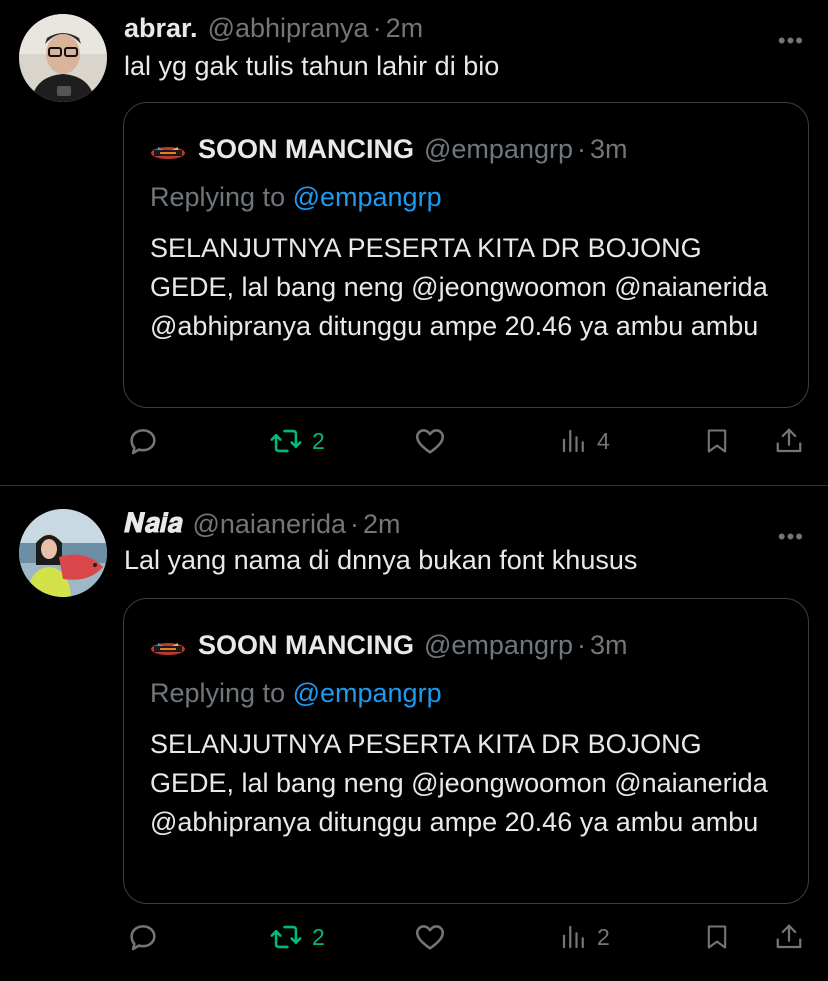  Describe the element at coordinates (381, 560) in the screenshot. I see `tweet-text: Lal yang nama di dnnya bukan font khusus` at that location.